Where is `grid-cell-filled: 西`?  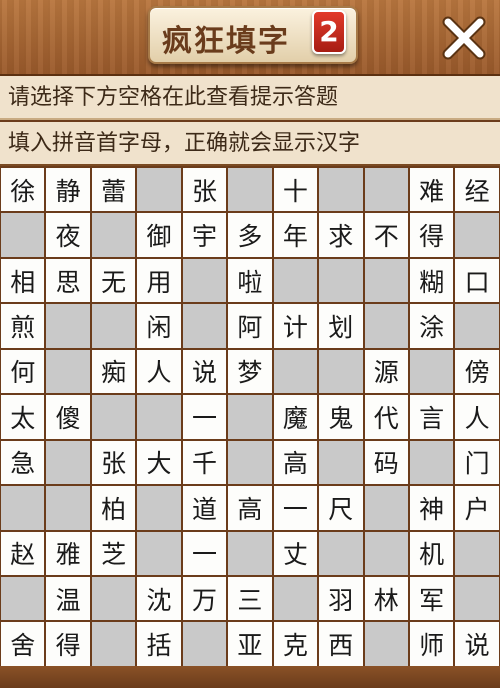
grid-cell-filled: 西 is located at coordinates (341, 644).